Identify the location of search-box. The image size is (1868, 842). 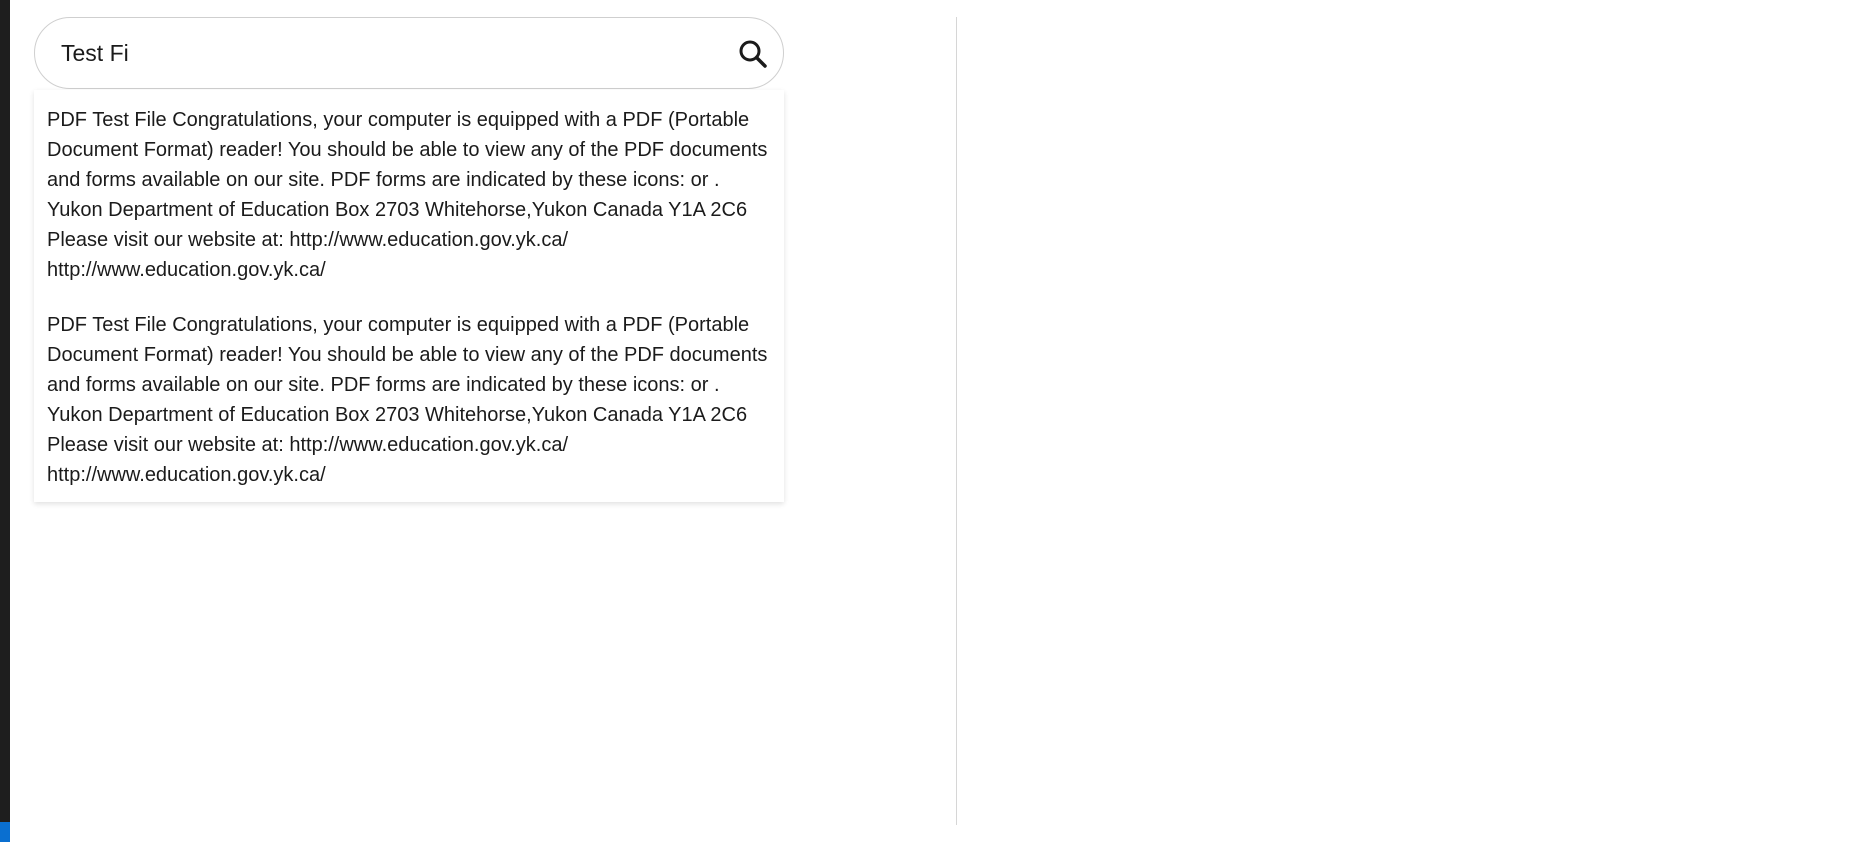
(409, 53).